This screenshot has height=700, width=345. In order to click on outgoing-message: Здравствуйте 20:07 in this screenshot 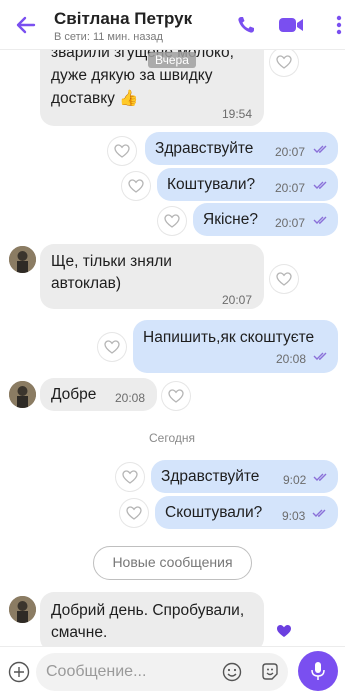, I will do `click(241, 148)`.